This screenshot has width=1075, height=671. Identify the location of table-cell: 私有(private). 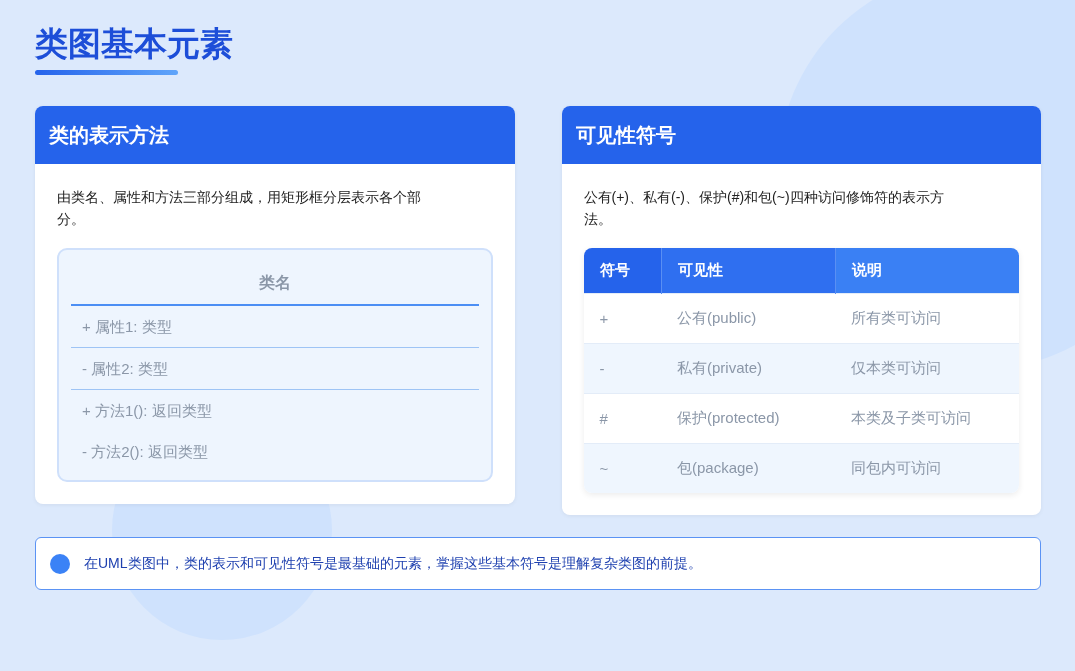
(748, 368).